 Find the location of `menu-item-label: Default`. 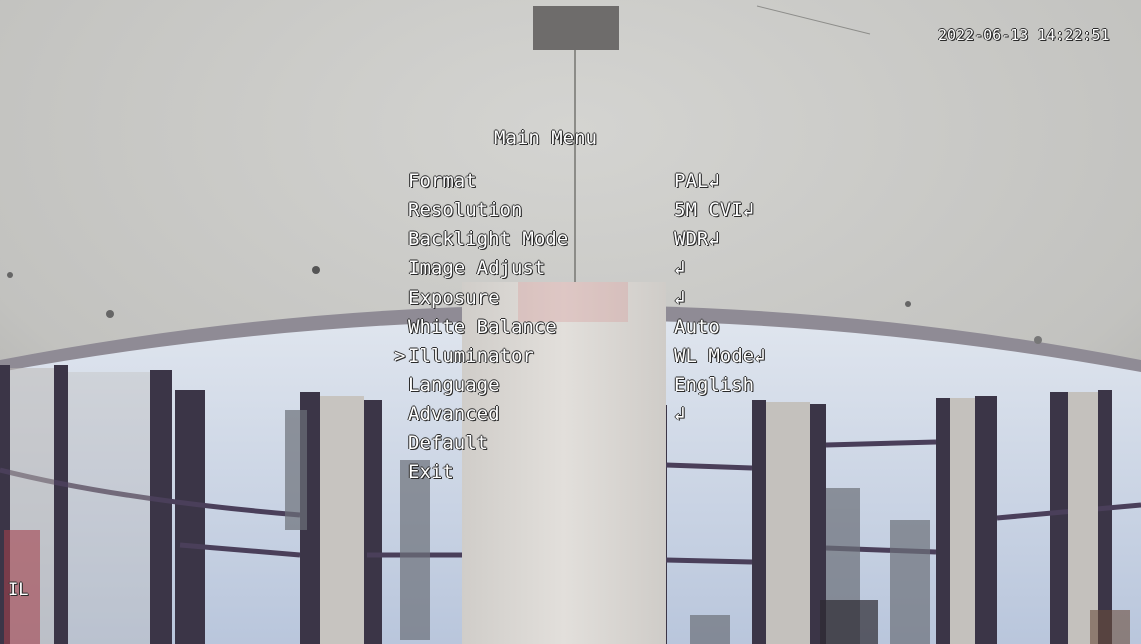

menu-item-label: Default is located at coordinates (448, 443).